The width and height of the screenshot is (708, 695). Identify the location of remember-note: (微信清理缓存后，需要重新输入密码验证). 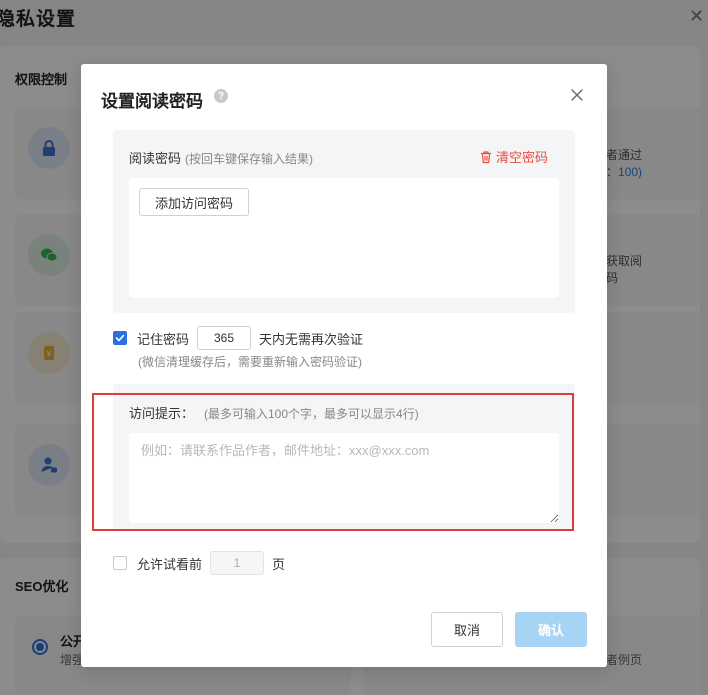
(250, 362).